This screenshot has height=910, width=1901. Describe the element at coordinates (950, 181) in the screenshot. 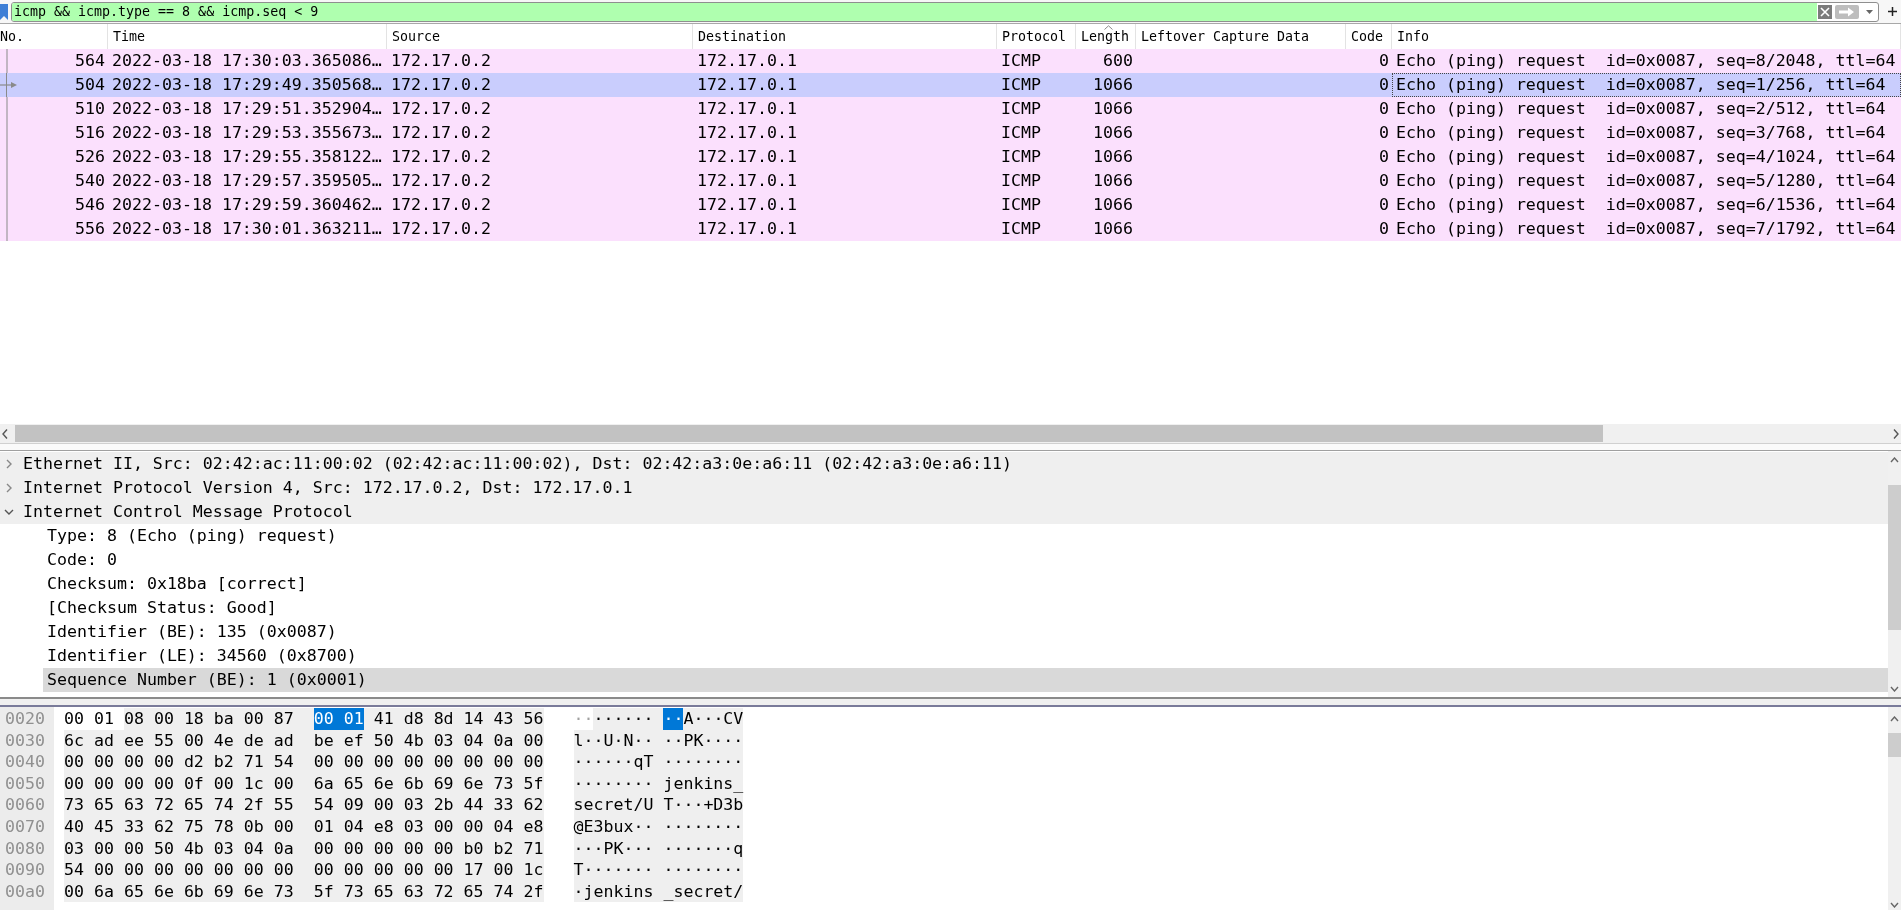

I see `packet-row: 540 2022-03-18 17:29:57.359505… 172.17.0.2 172.17.0.1 ICMP 1066 0 Echo (ping) request id=0x0087, seq=5/1280, ttl=64` at that location.